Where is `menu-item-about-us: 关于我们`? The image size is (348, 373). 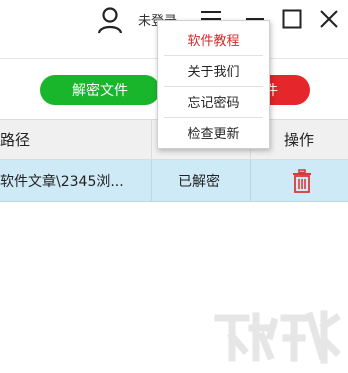 menu-item-about-us: 关于我们 is located at coordinates (213, 70).